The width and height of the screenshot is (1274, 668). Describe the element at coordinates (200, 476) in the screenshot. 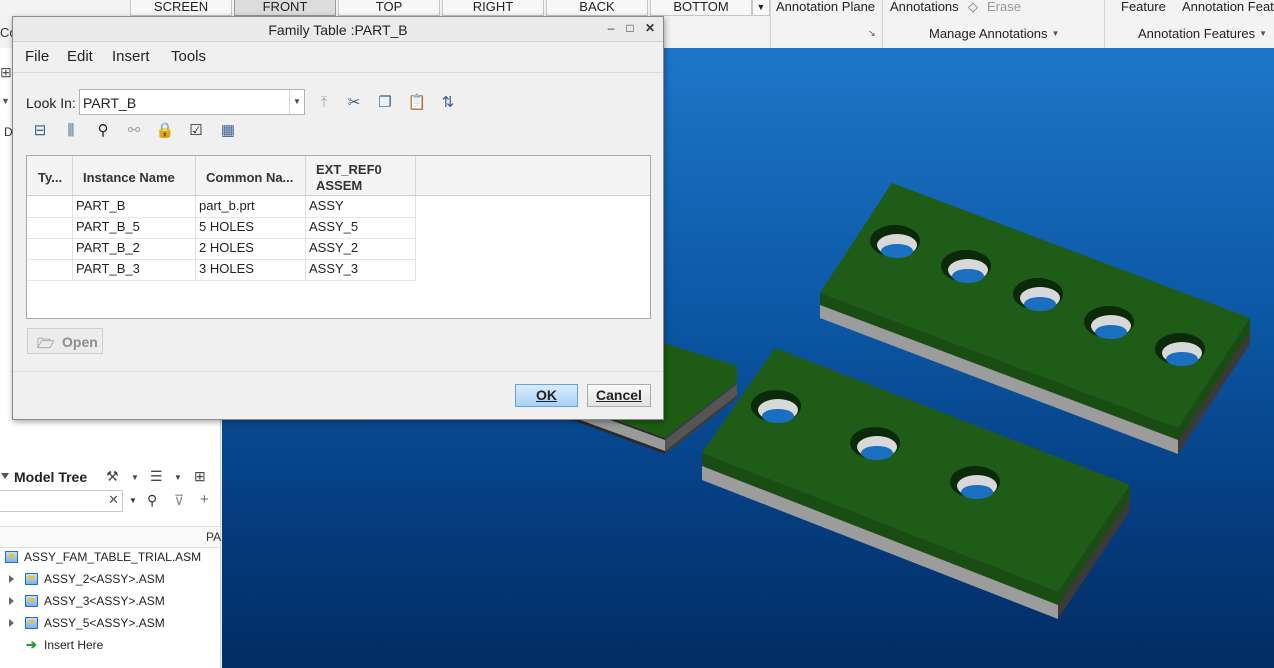

I see `tree-settings-icon: ⊞` at that location.